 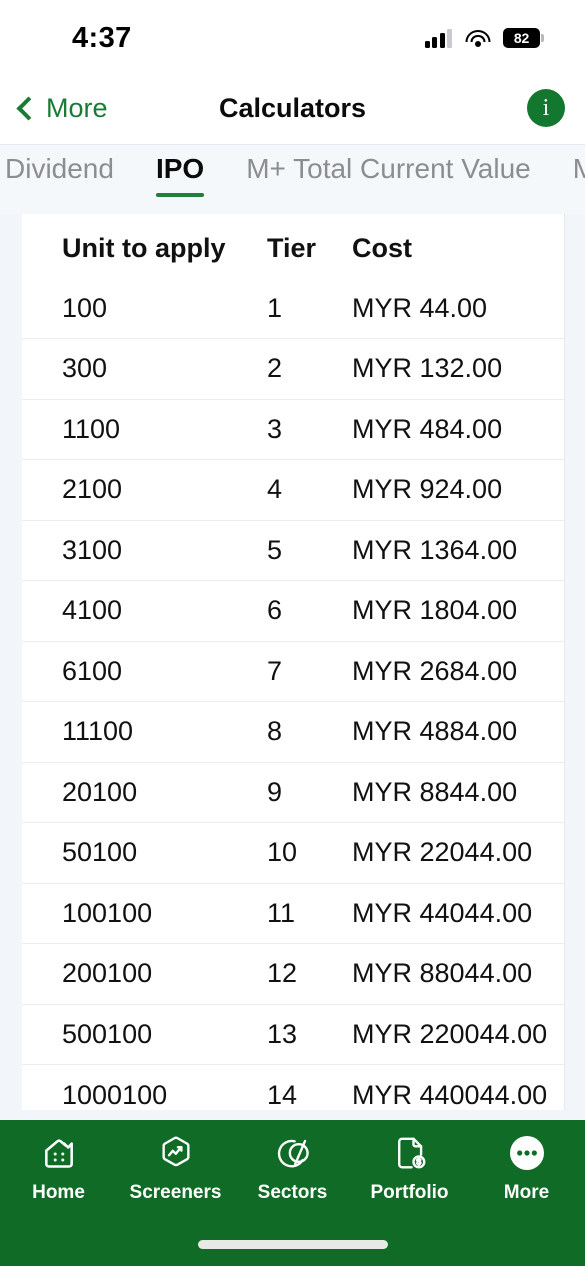 I want to click on cell-tier: 6, so click(x=275, y=610).